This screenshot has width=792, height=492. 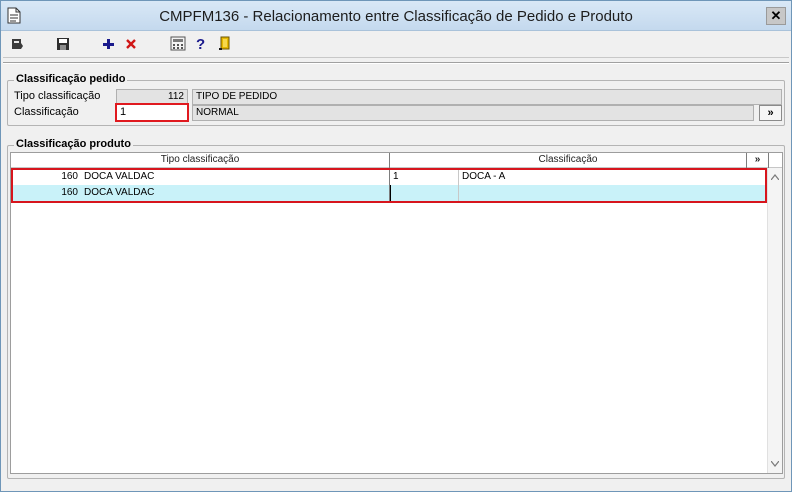 What do you see at coordinates (71, 79) in the screenshot?
I see `pedido-group-title: Classificação pedido` at bounding box center [71, 79].